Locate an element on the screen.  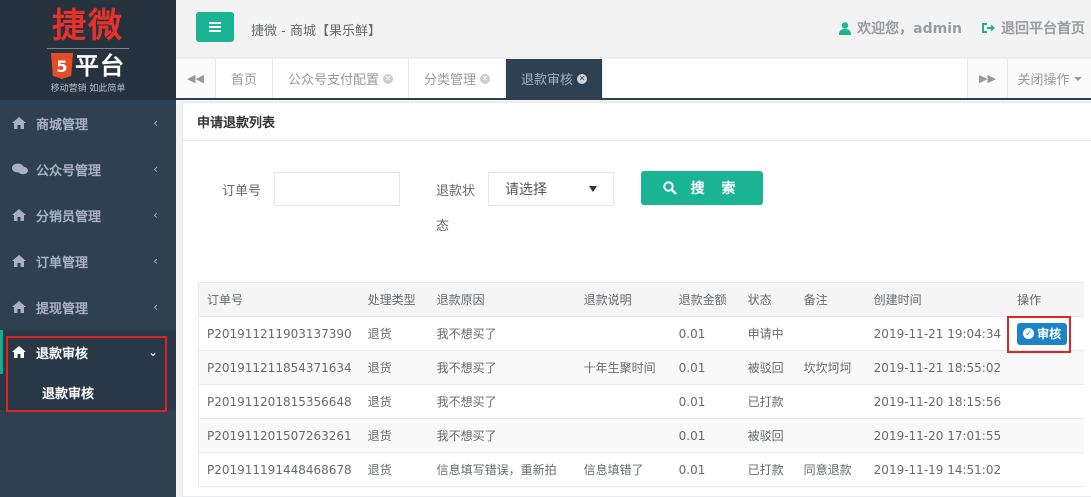
tab-payment-config: 公众号支付配置 ✕ is located at coordinates (341, 78).